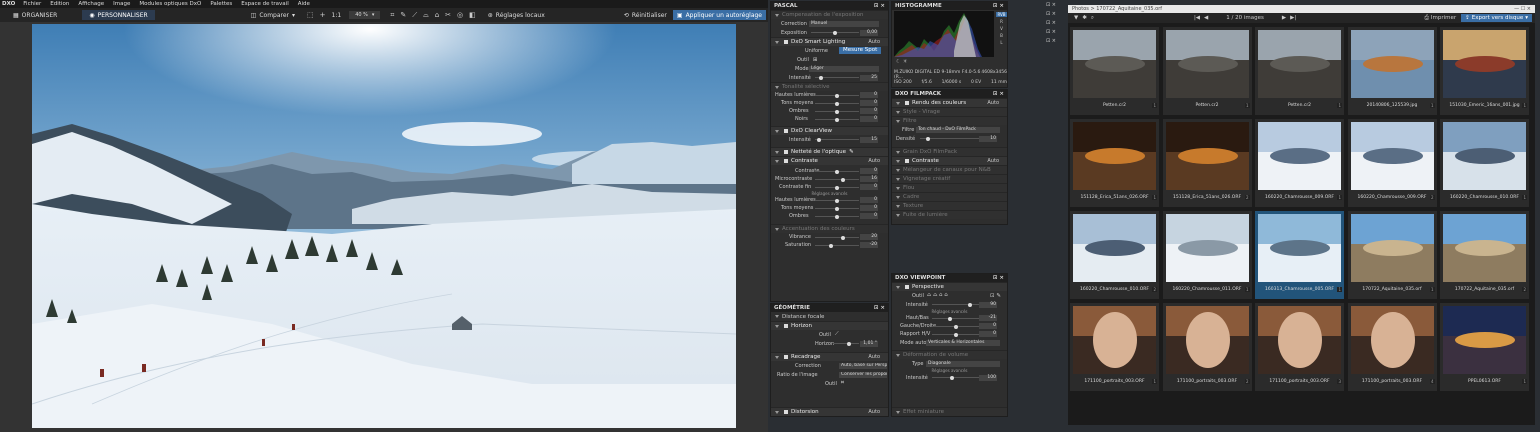 The height and width of the screenshot is (432, 1540). What do you see at coordinates (949, 411) in the screenshot?
I see `section-miniature: Effet miniature` at bounding box center [949, 411].